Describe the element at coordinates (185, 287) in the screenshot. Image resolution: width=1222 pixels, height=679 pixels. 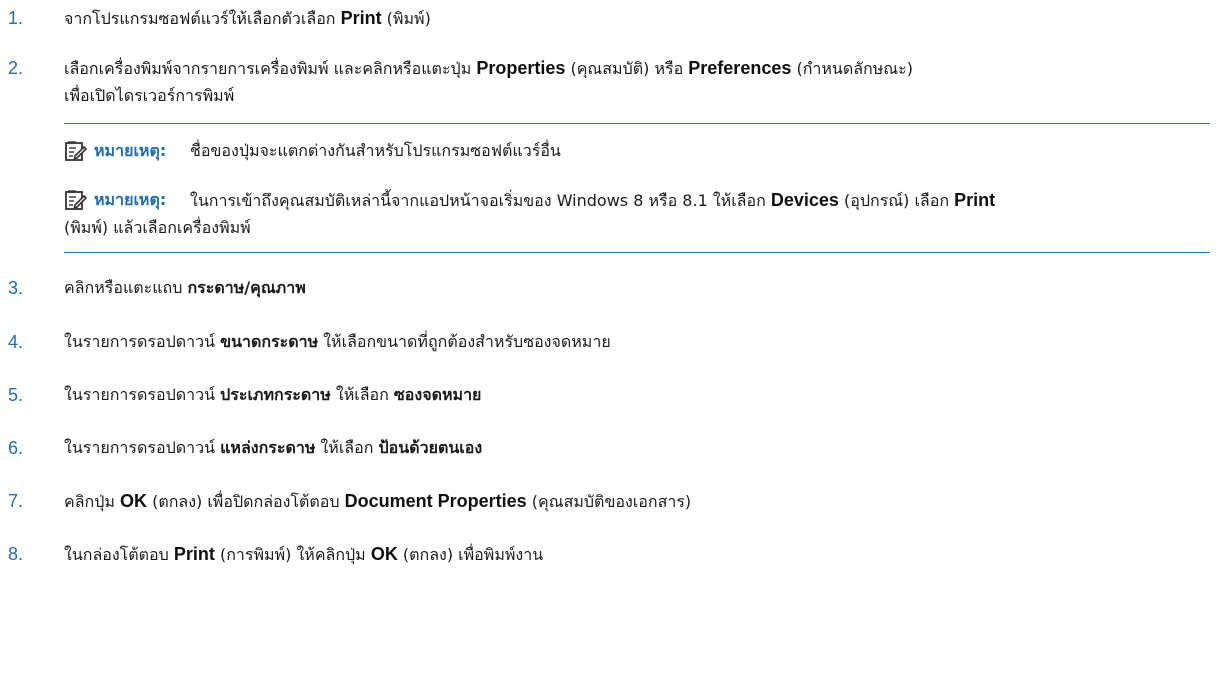
I see `step-text: คลิกหรือแตะแถบ กระดาษ/คุณภาพ` at that location.